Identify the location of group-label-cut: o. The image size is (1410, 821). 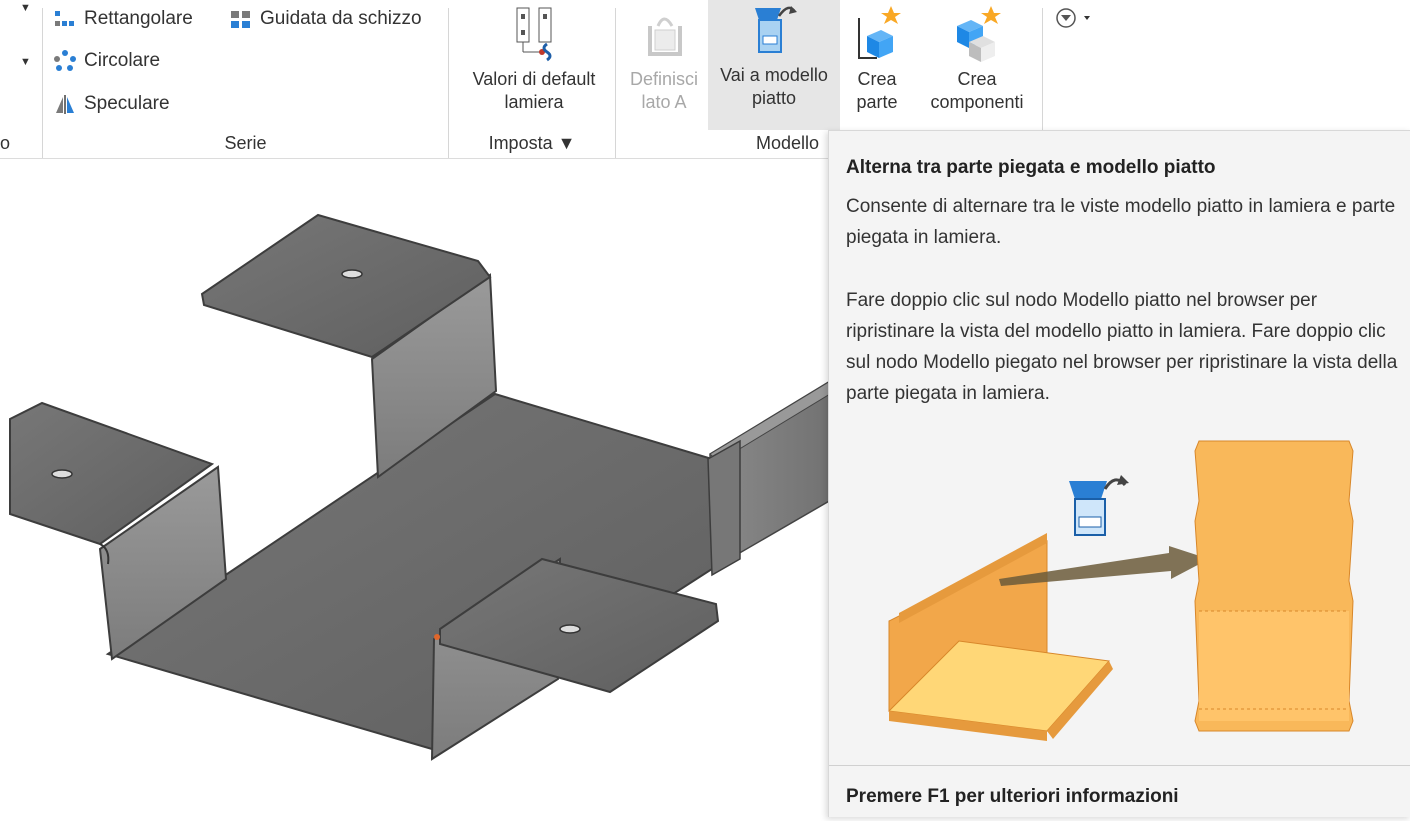
(5, 143).